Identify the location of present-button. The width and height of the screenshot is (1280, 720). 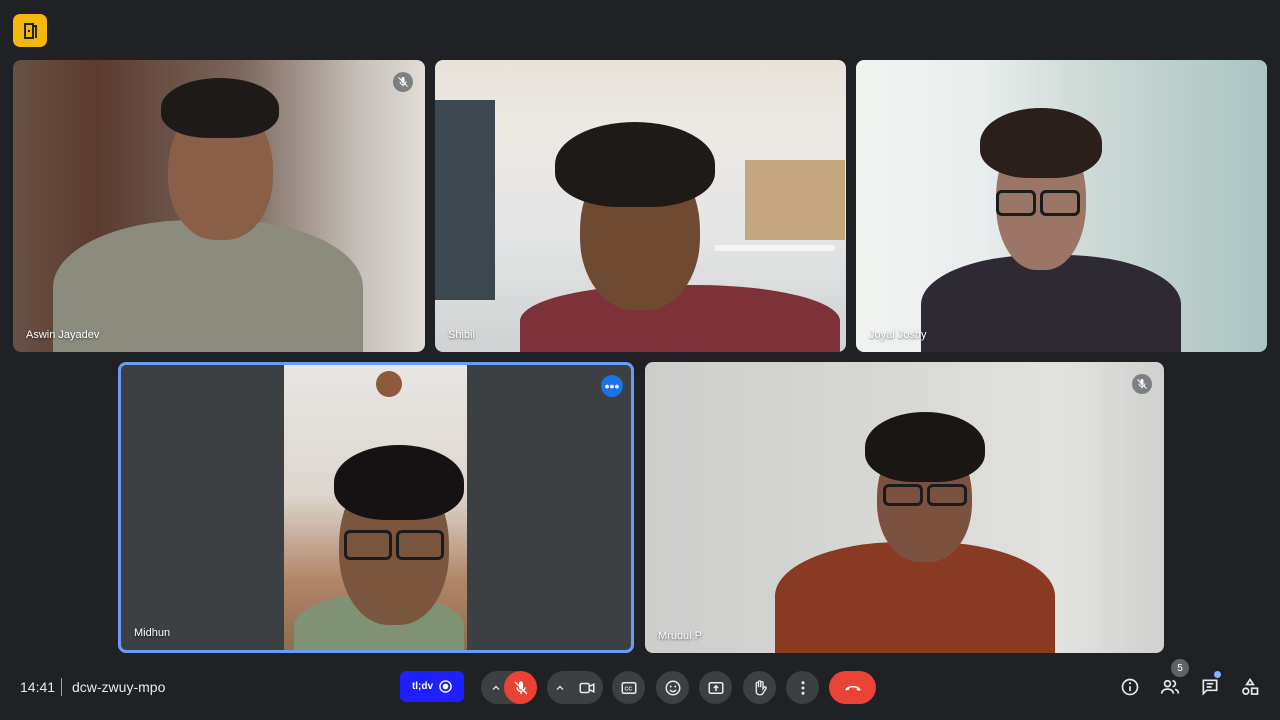
(715, 687).